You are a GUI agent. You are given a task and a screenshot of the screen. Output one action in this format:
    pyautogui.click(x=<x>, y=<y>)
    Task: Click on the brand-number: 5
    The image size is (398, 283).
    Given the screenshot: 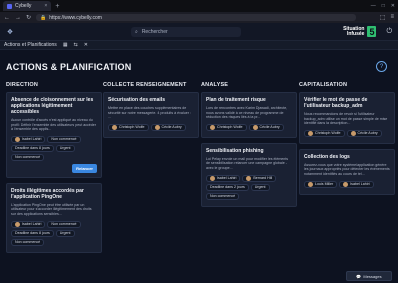 What is the action you would take?
    pyautogui.click(x=372, y=31)
    